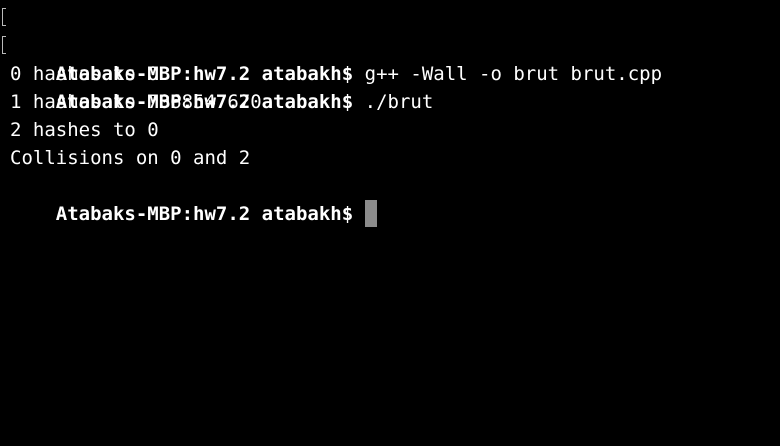  What do you see at coordinates (130, 158) in the screenshot?
I see `output-line: Collisions on 0 and 2` at bounding box center [130, 158].